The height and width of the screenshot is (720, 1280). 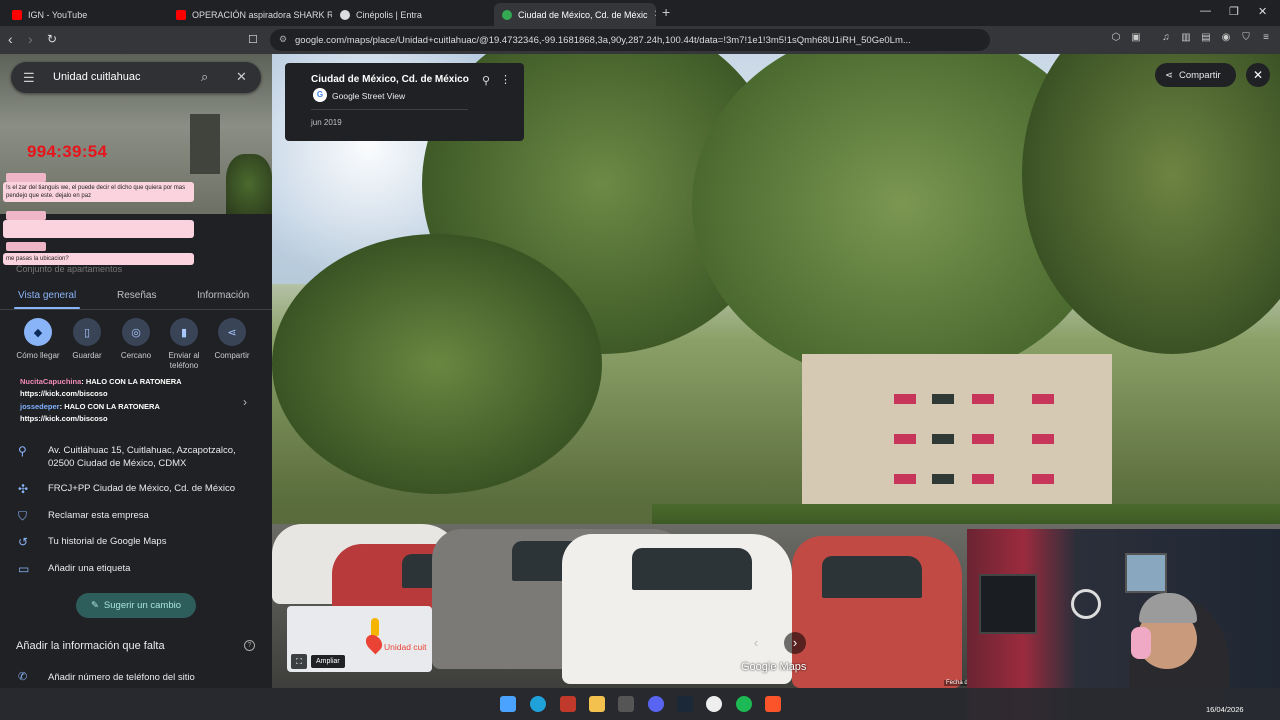 I want to click on label-text: Añadir una etiqueta, so click(x=89, y=568).